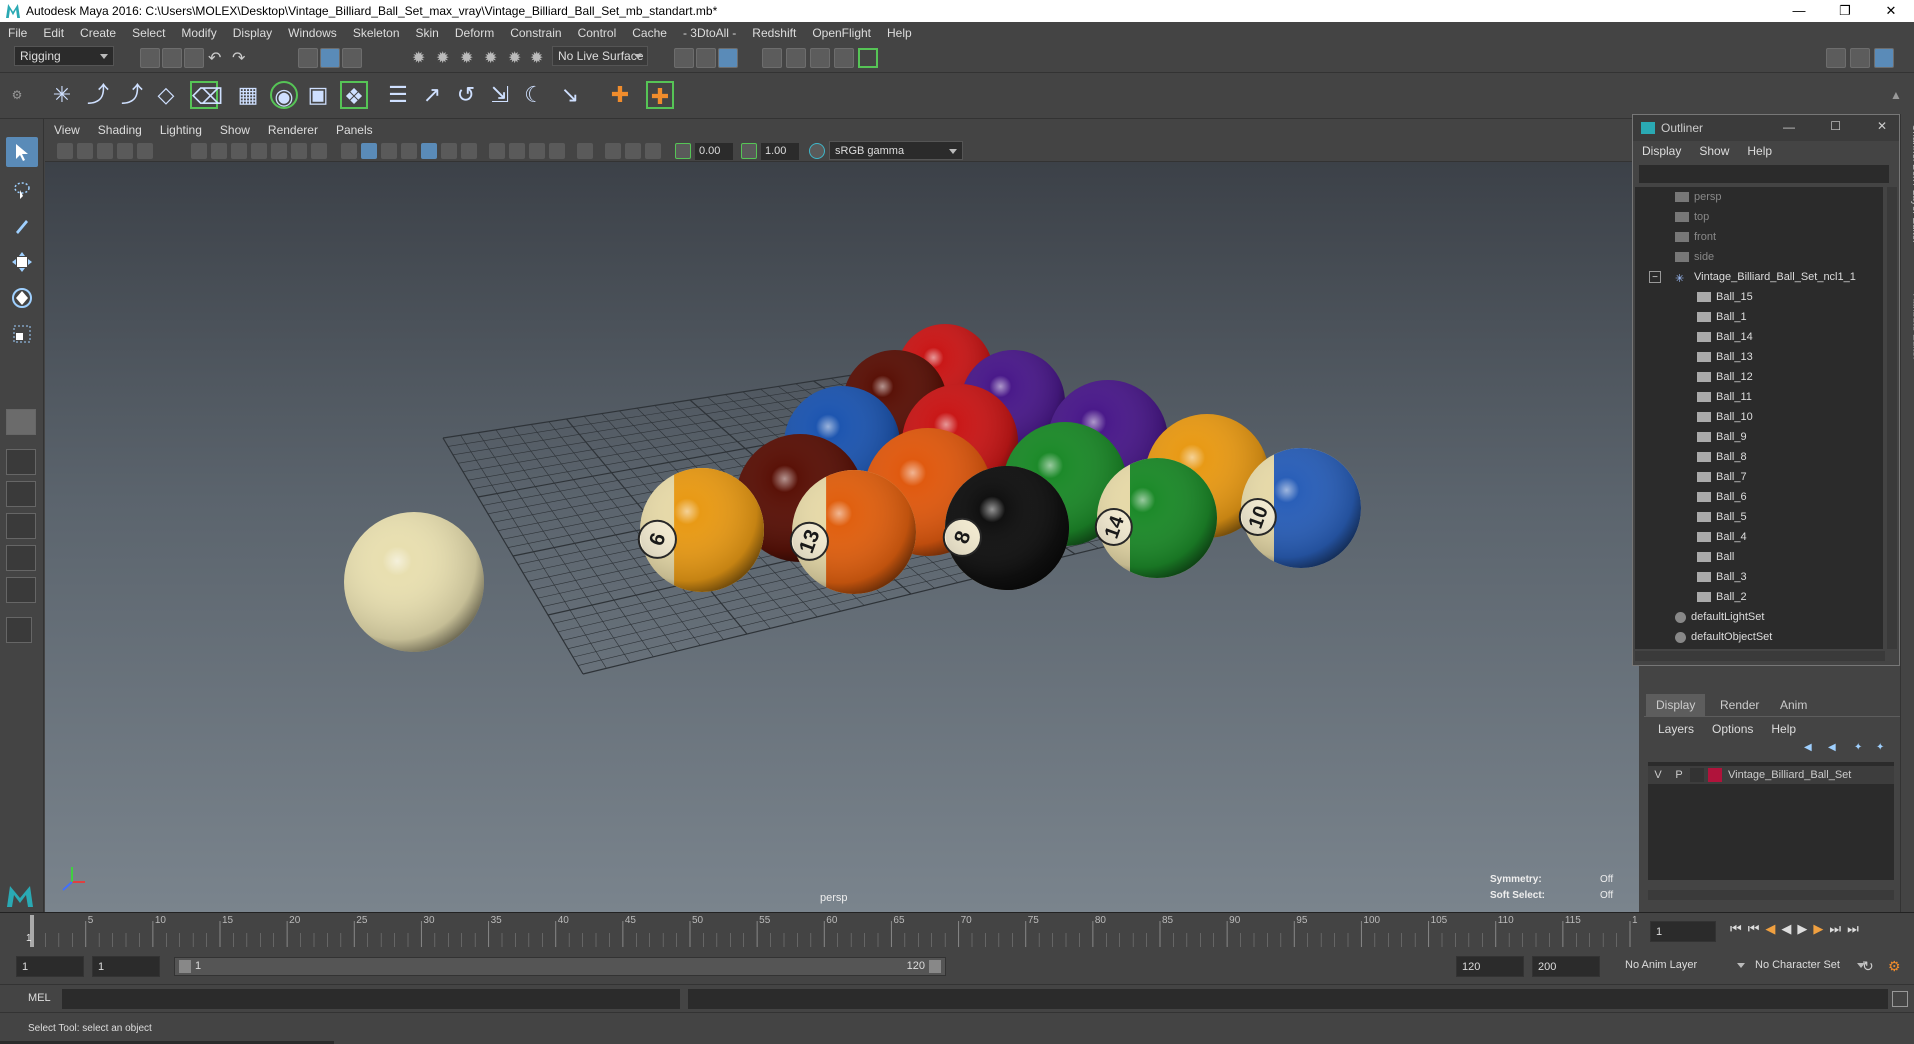 This screenshot has height=1044, width=1914. Describe the element at coordinates (820, 58) in the screenshot. I see `ipr-render-icon` at that location.